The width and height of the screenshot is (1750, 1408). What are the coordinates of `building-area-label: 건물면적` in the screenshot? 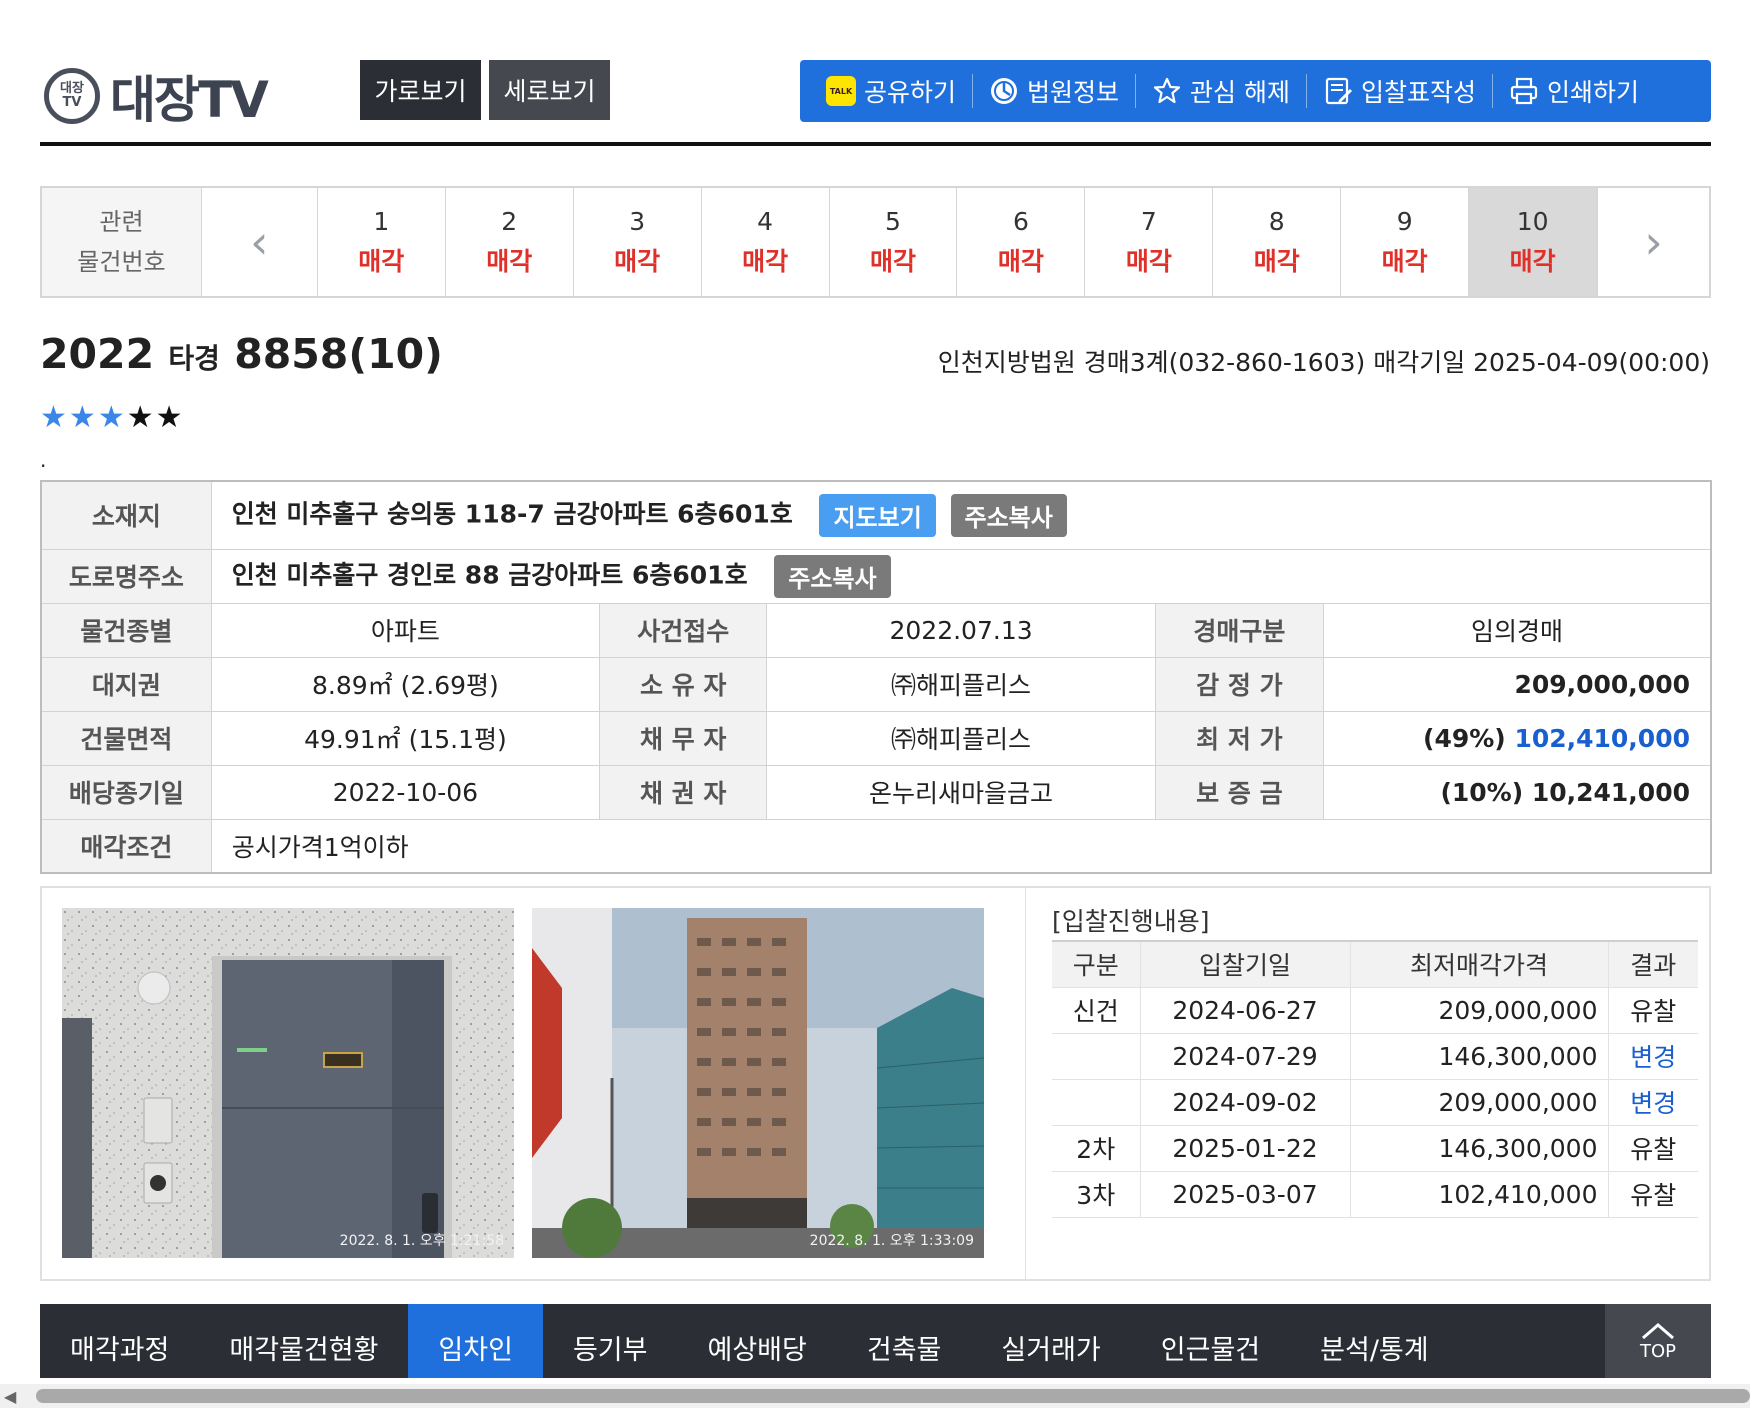 It's located at (126, 738).